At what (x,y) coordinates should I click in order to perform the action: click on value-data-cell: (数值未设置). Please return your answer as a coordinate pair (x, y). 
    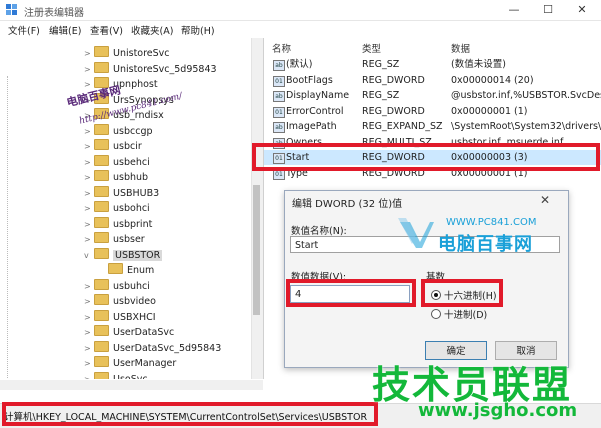
    Looking at the image, I should click on (478, 64).